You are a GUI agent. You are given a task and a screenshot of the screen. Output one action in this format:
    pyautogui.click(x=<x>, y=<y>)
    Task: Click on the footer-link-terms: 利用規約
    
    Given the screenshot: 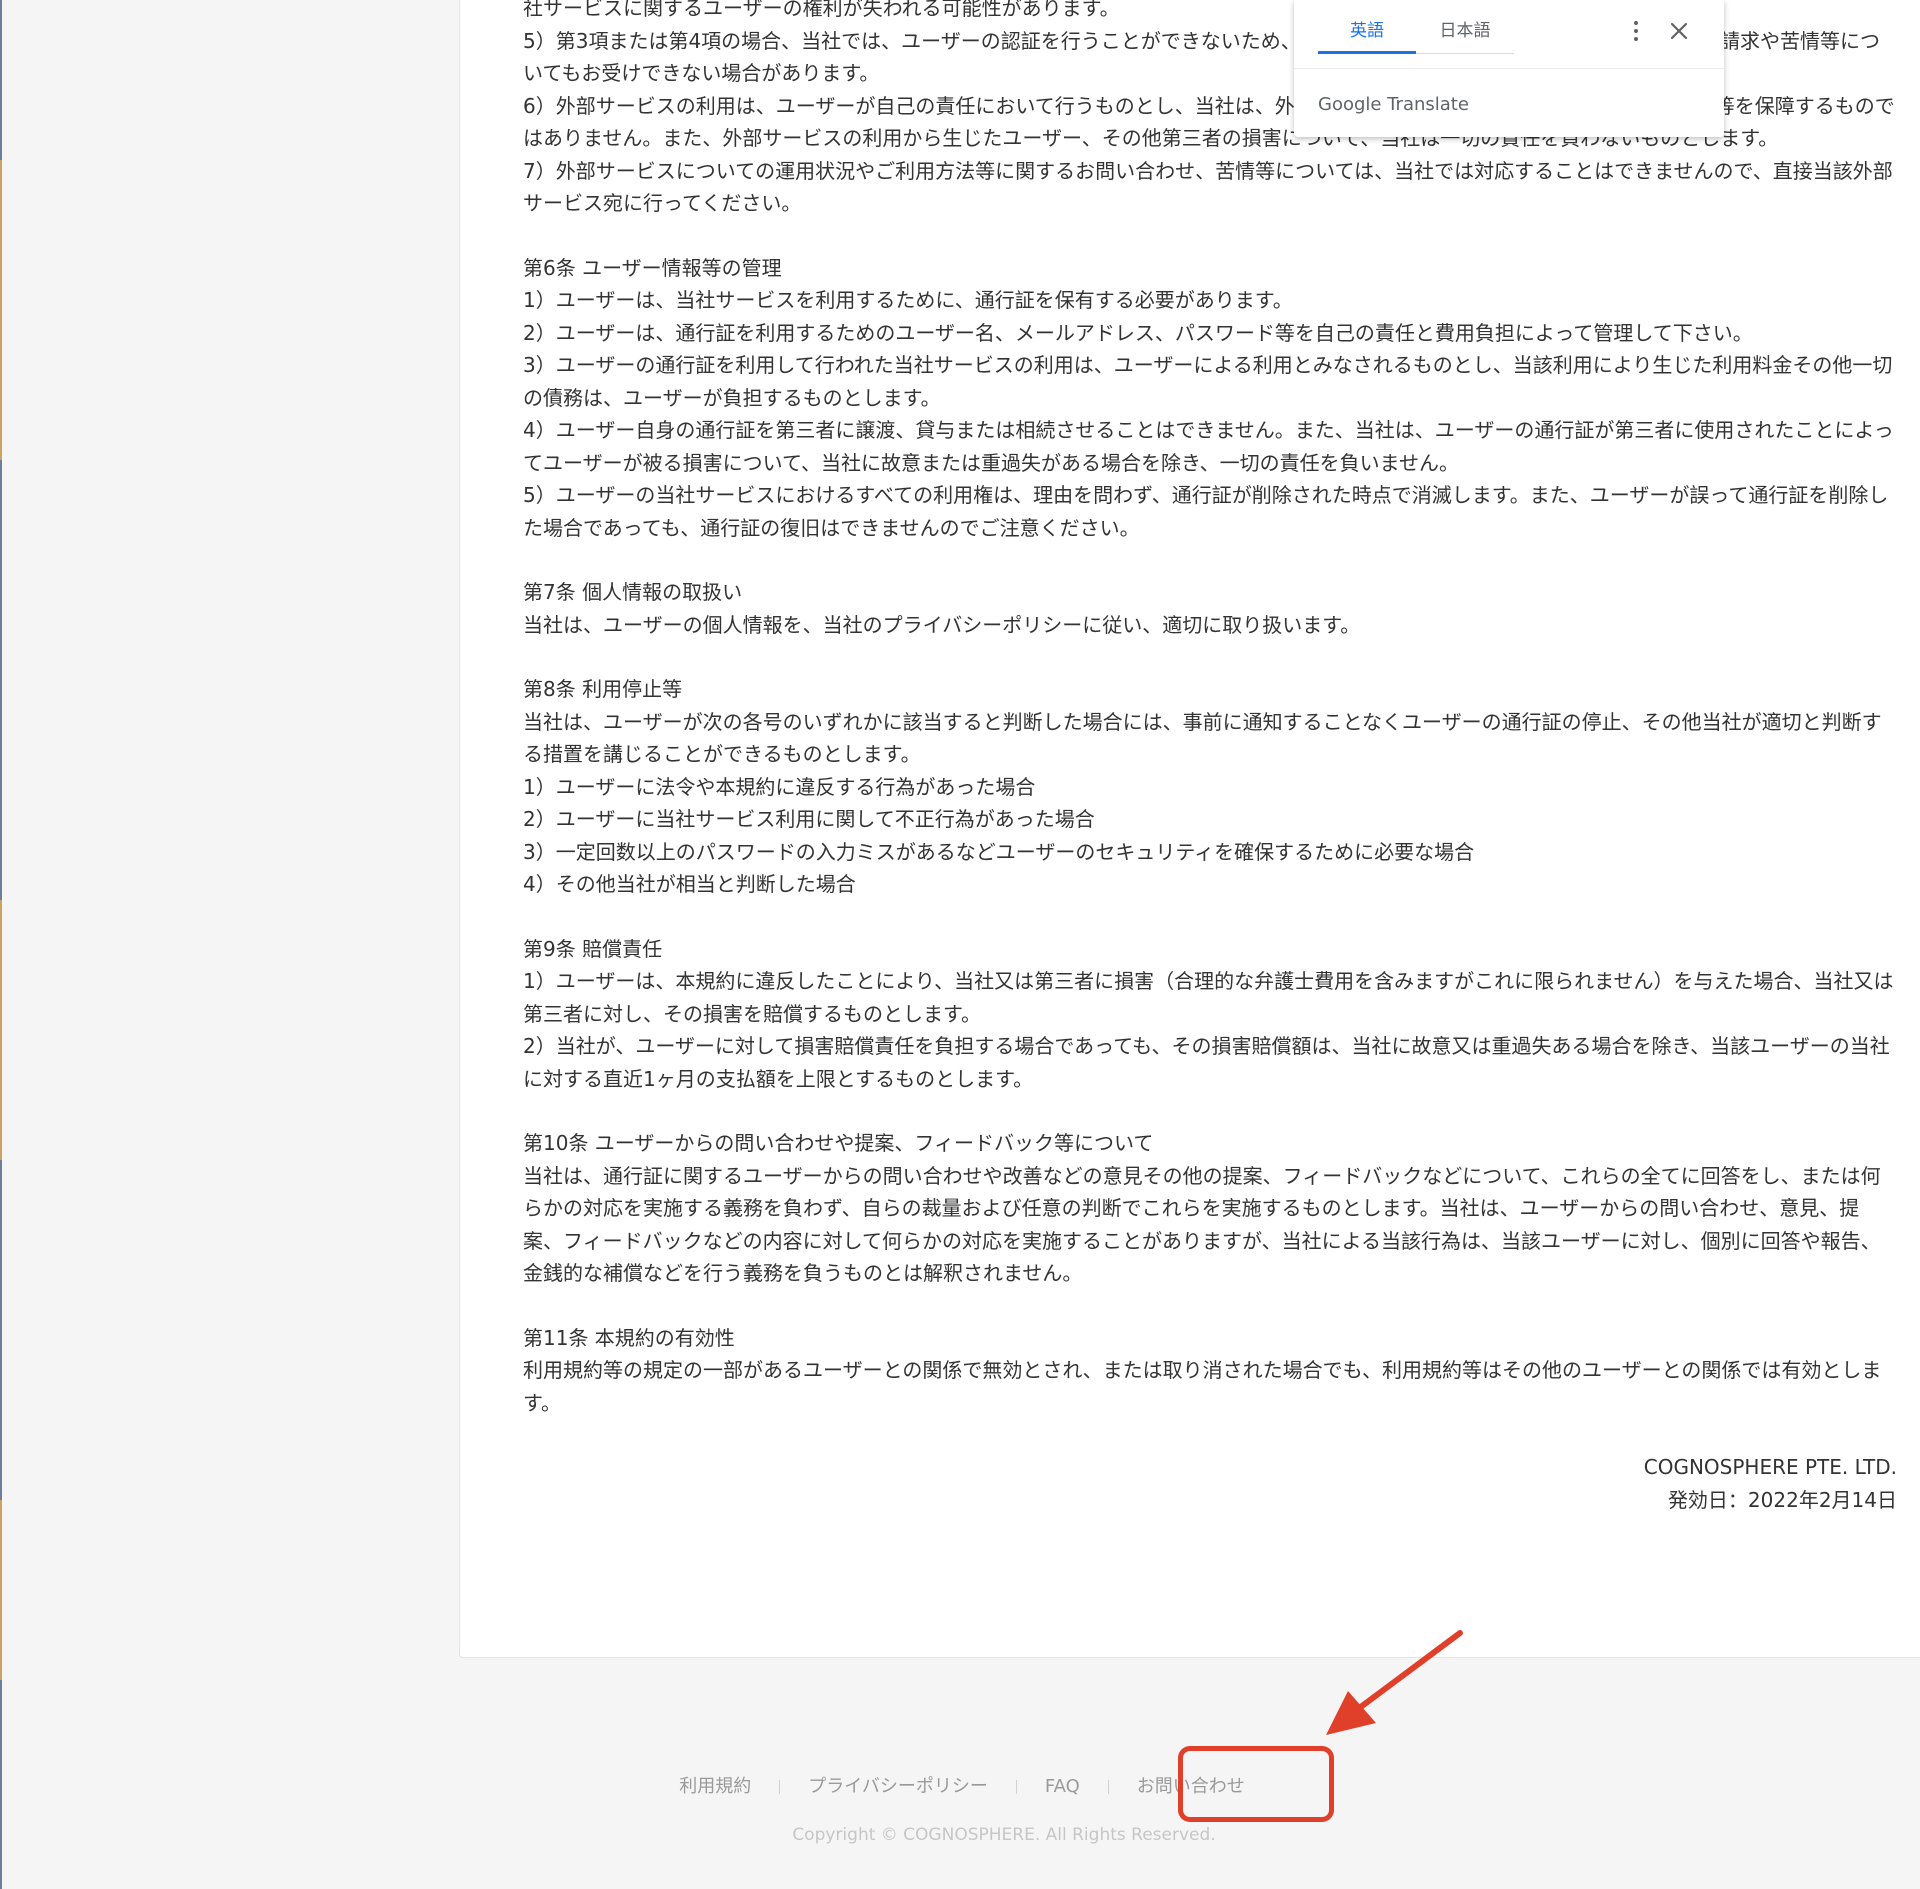 What is the action you would take?
    pyautogui.click(x=715, y=1786)
    